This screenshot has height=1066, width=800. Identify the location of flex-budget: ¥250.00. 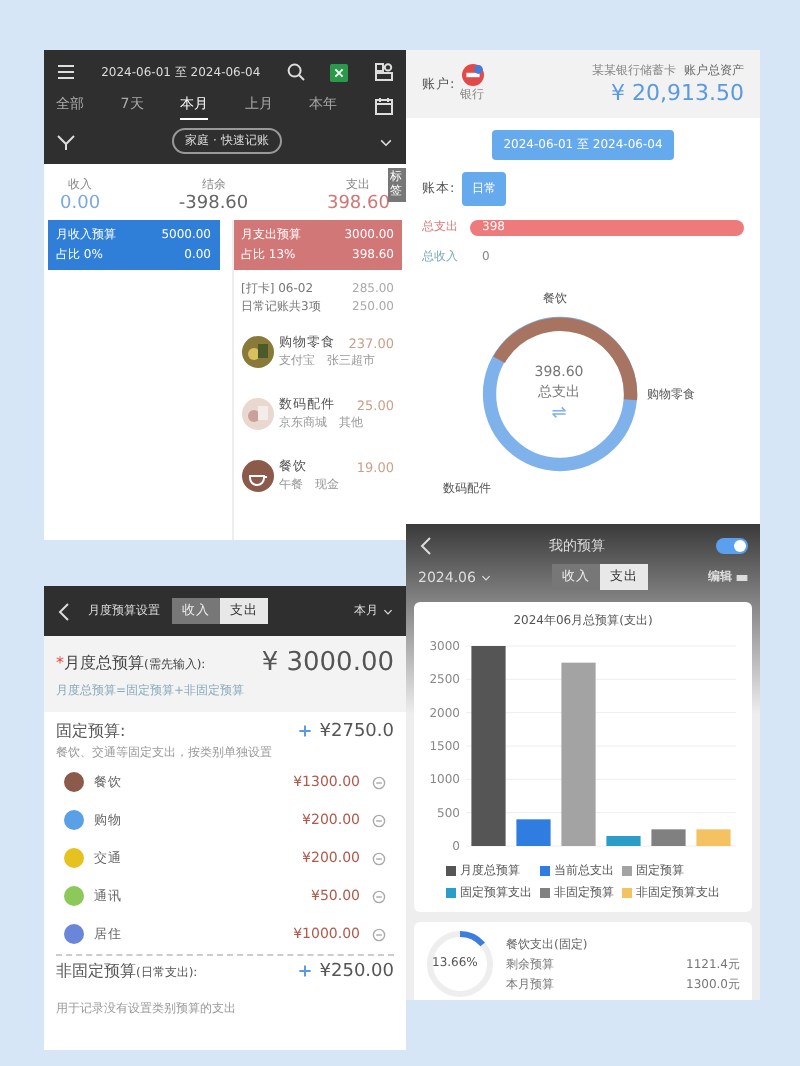
(356, 971).